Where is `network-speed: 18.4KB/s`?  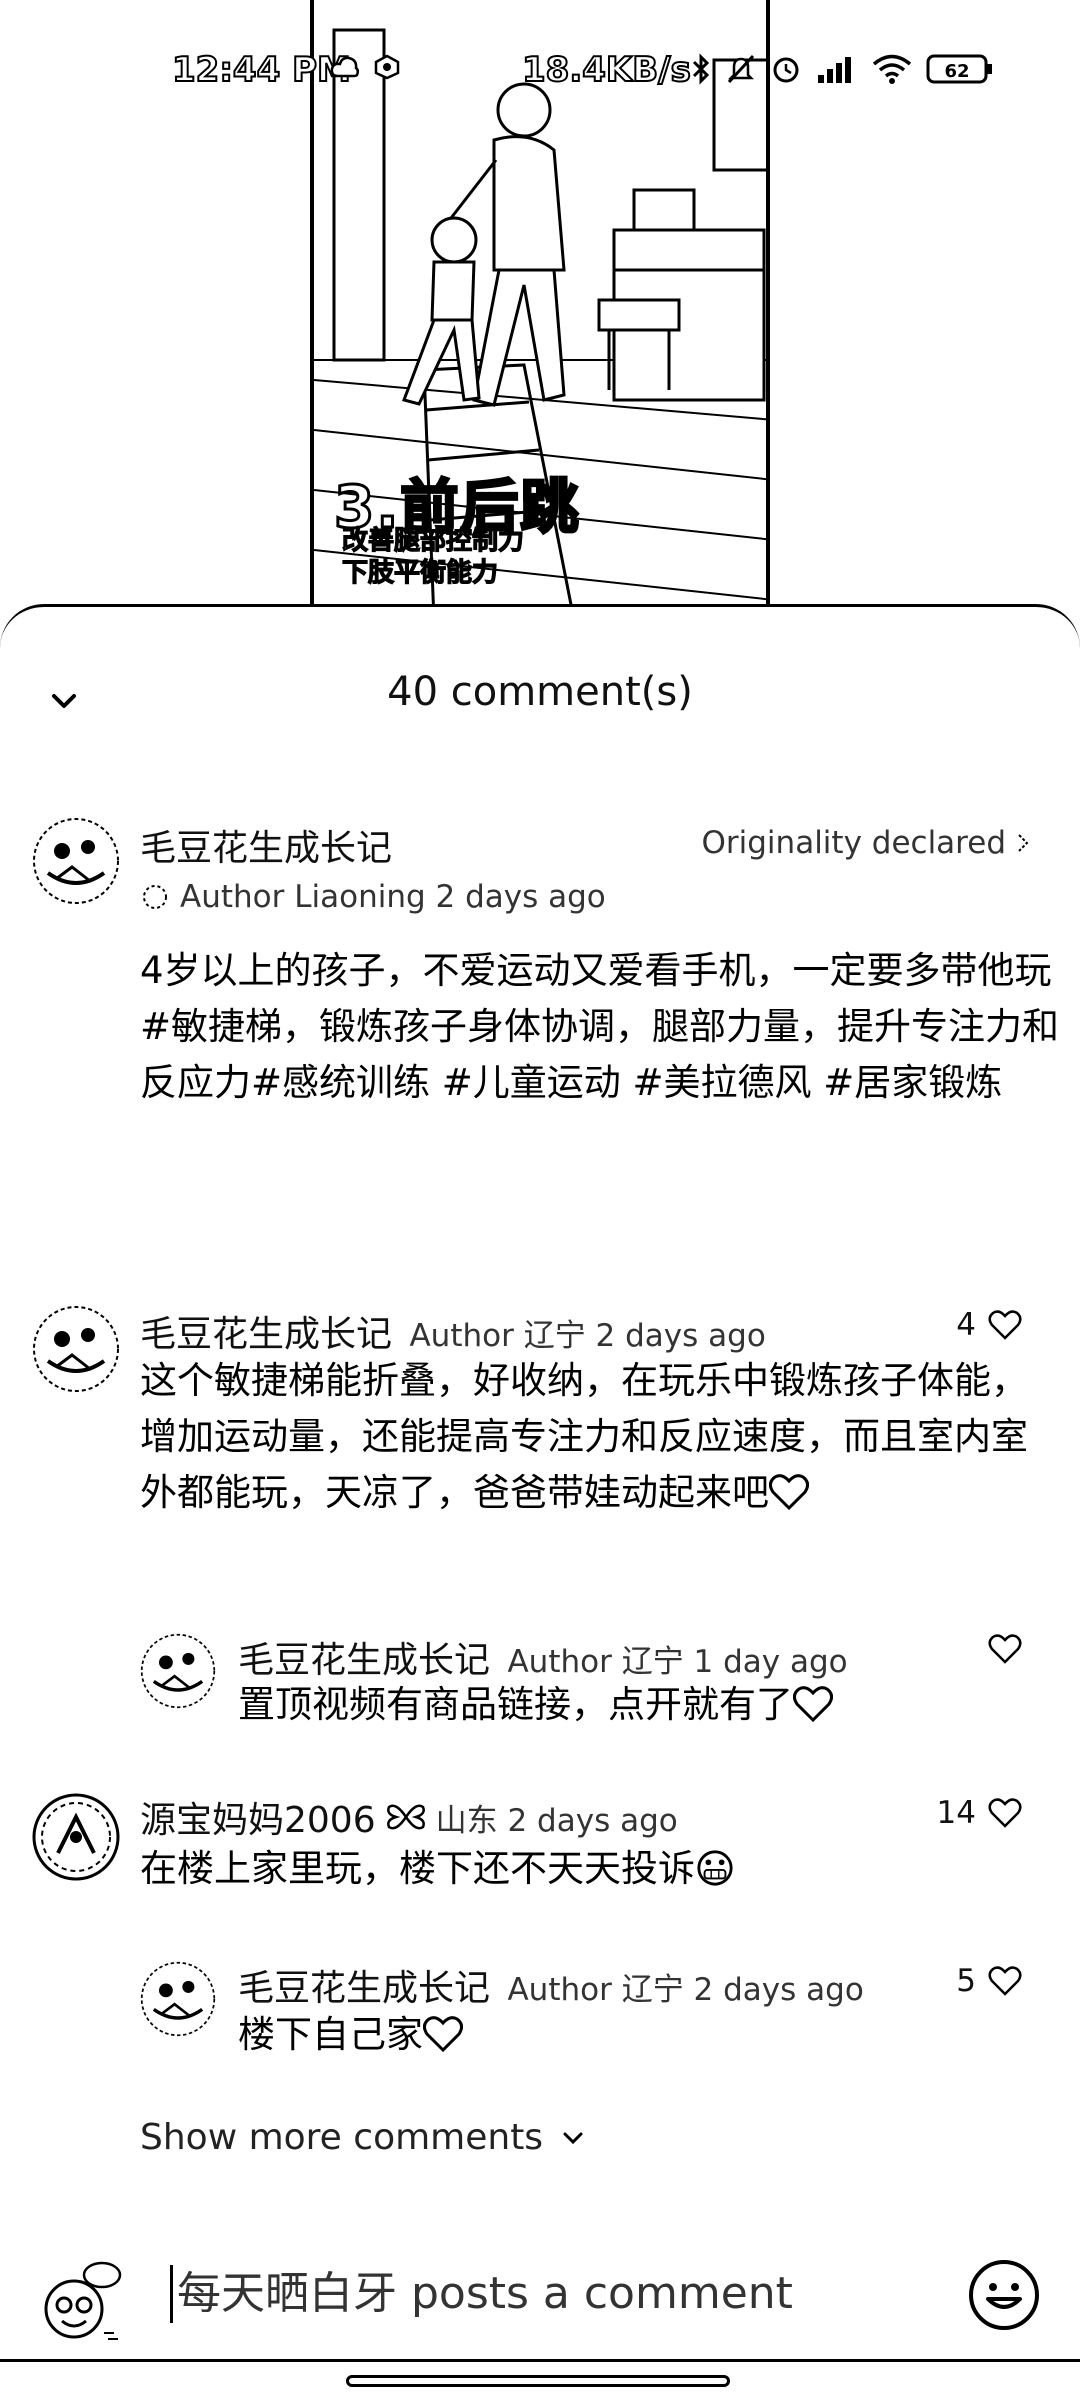 network-speed: 18.4KB/s is located at coordinates (606, 70).